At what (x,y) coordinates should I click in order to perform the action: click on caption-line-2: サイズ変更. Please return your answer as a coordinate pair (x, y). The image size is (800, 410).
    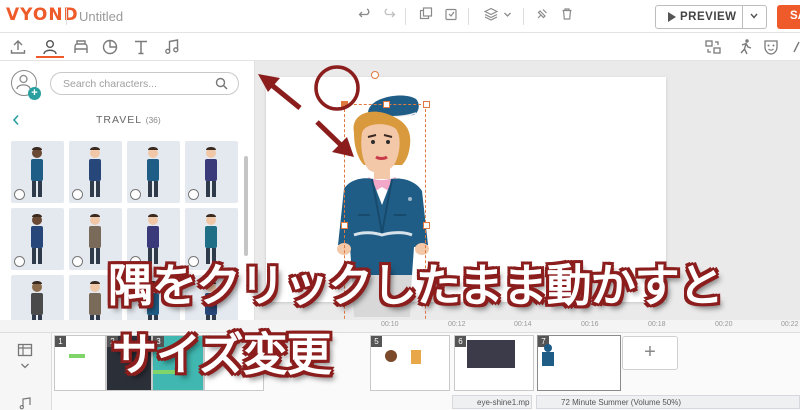
    Looking at the image, I should click on (222, 354).